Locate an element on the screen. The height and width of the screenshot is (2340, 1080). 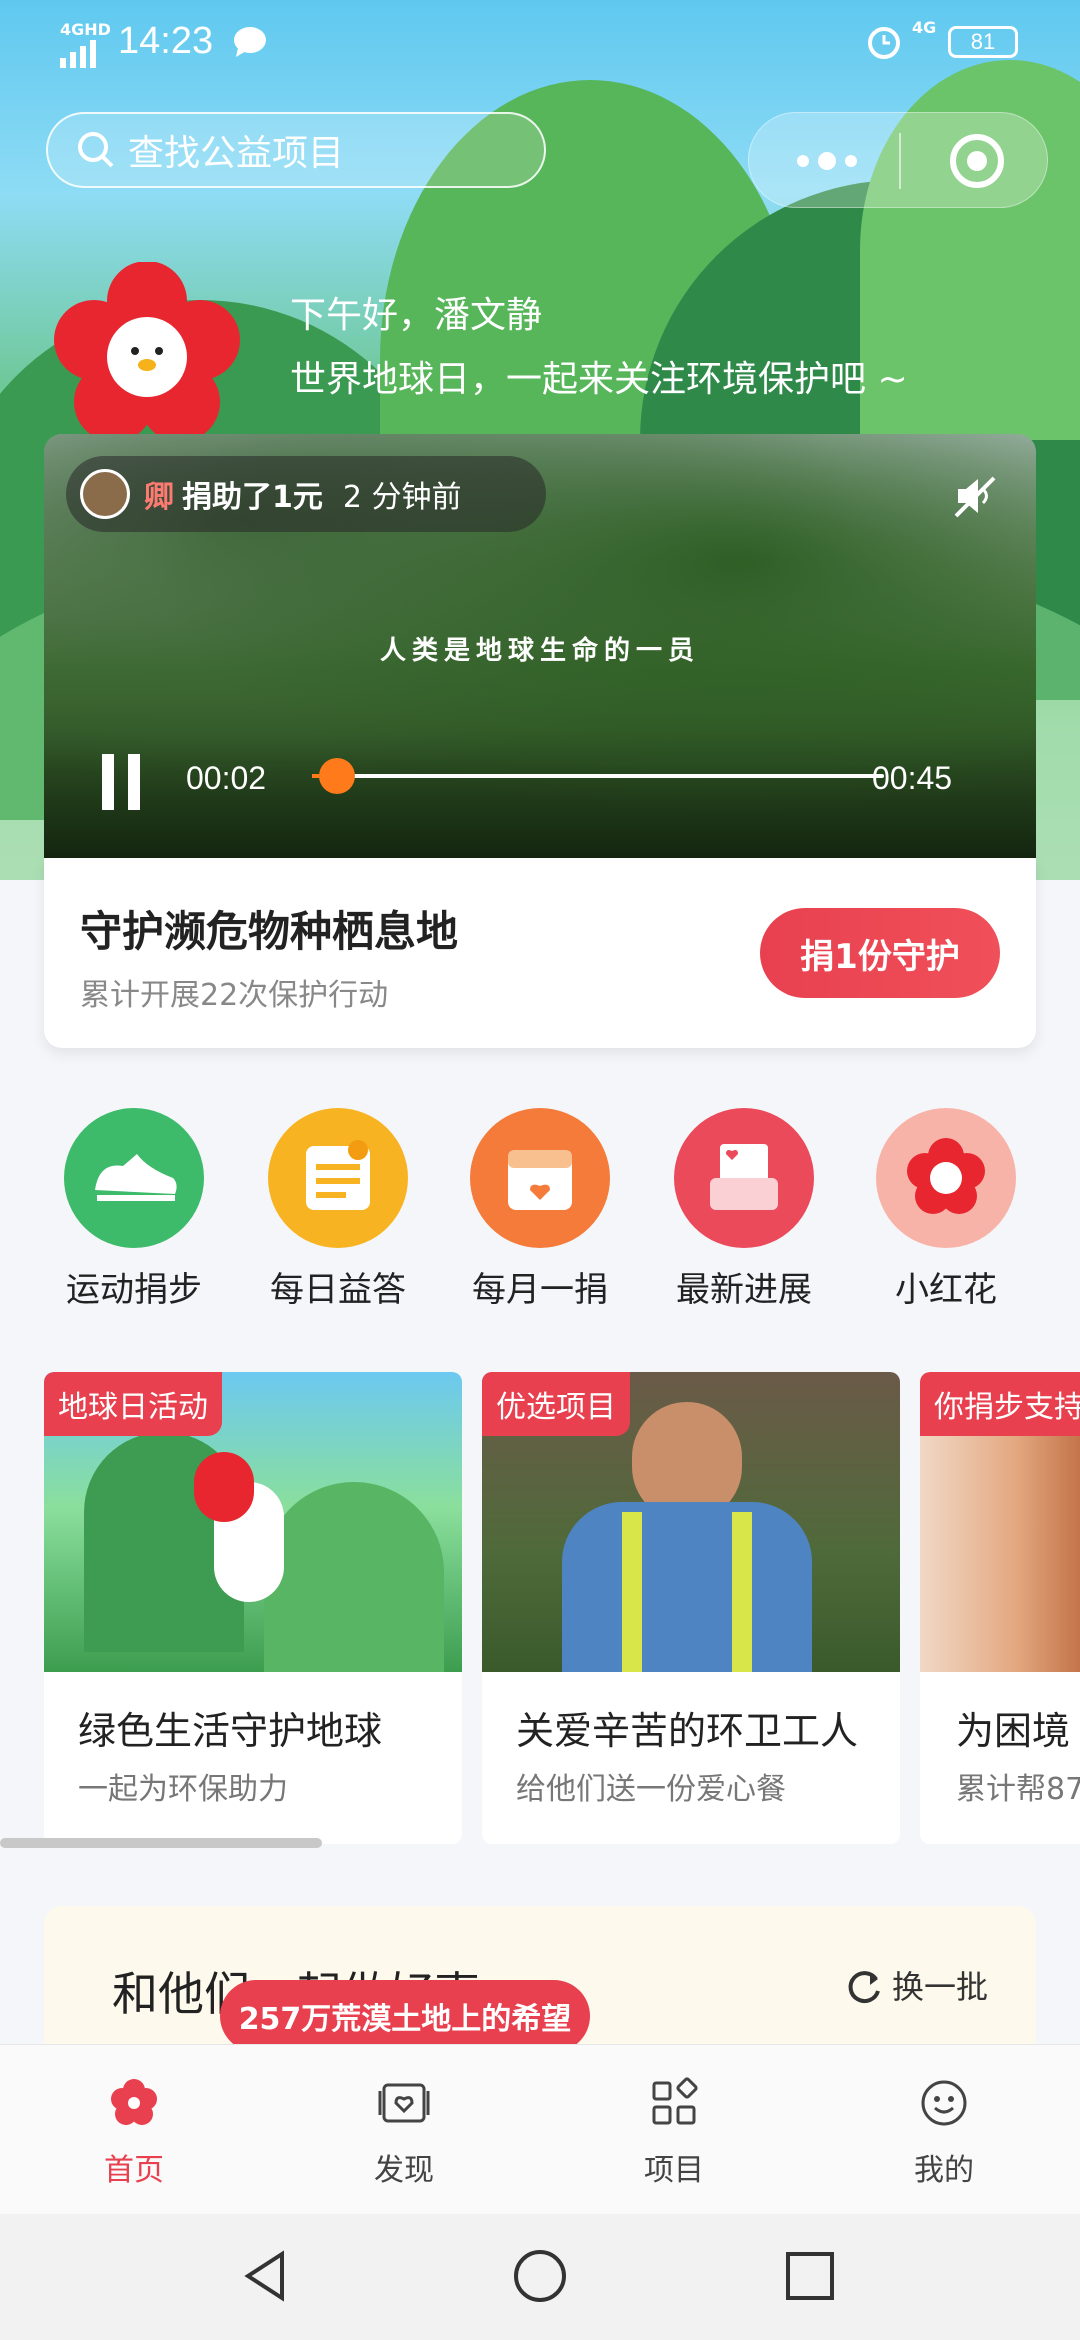
project-subtitle: 一起为环保助力 is located at coordinates (183, 1789).